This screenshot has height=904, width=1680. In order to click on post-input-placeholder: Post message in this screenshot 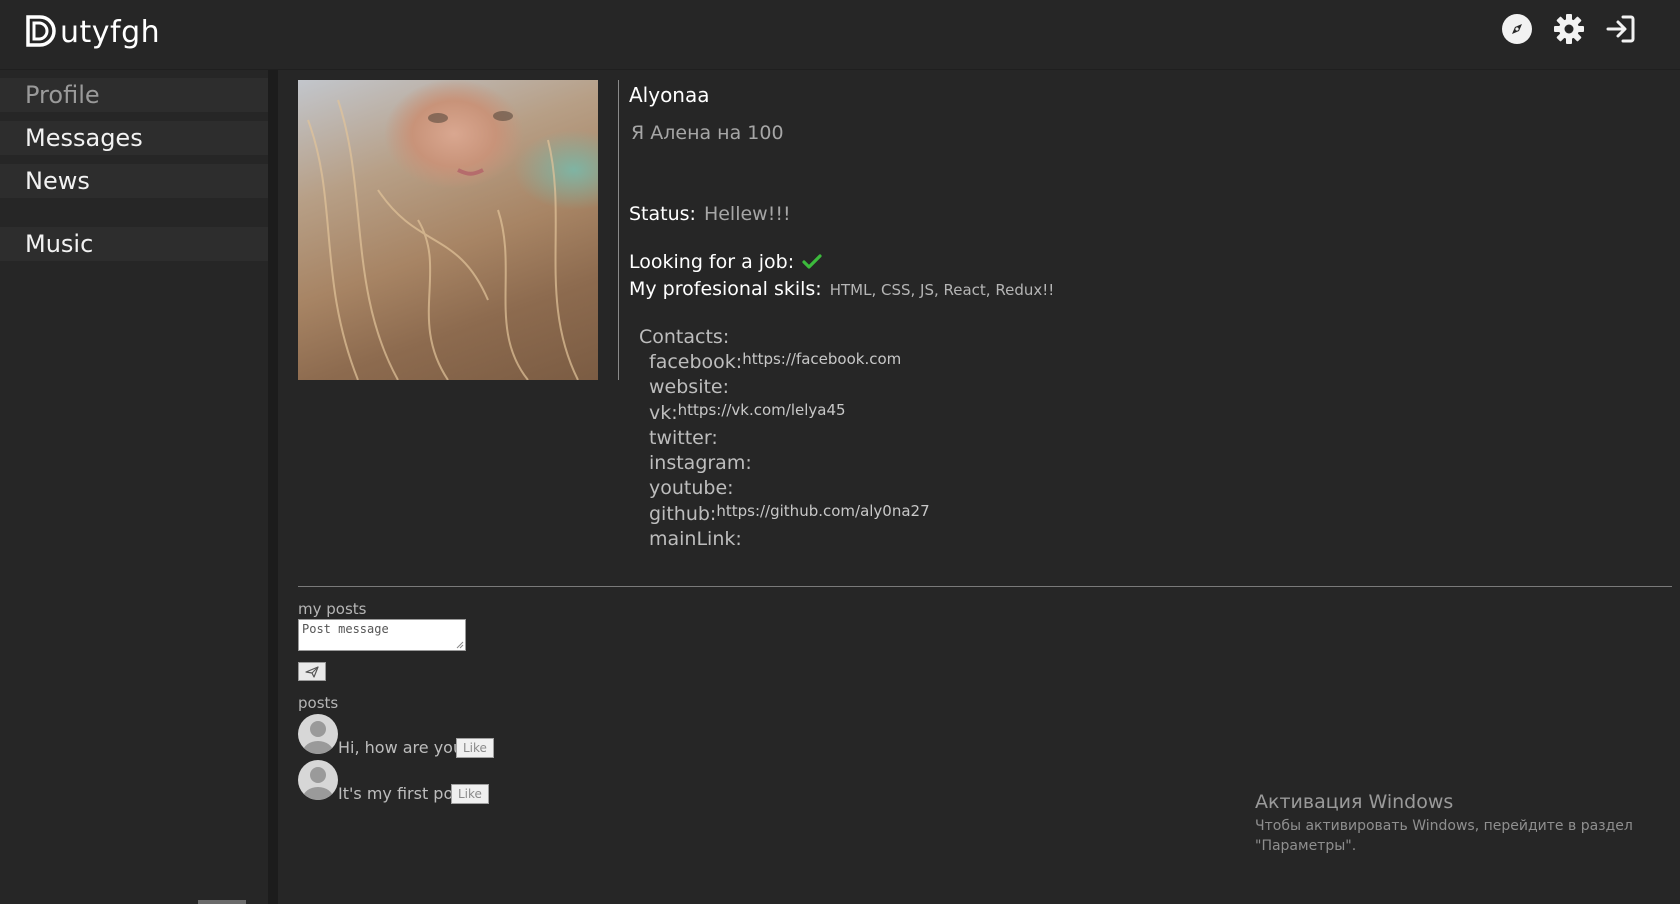, I will do `click(345, 629)`.